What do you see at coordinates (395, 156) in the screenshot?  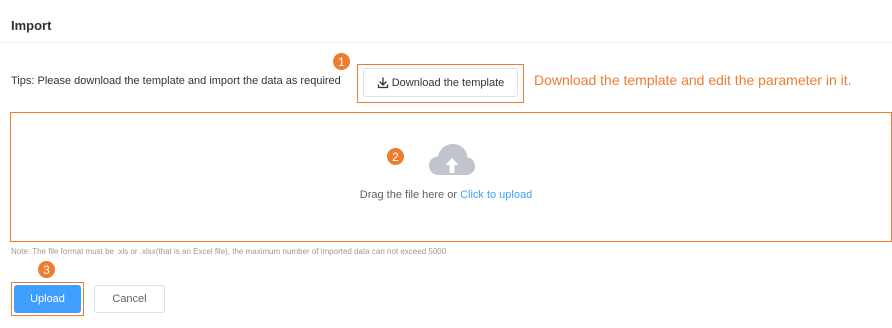 I see `step-2-badge: 2` at bounding box center [395, 156].